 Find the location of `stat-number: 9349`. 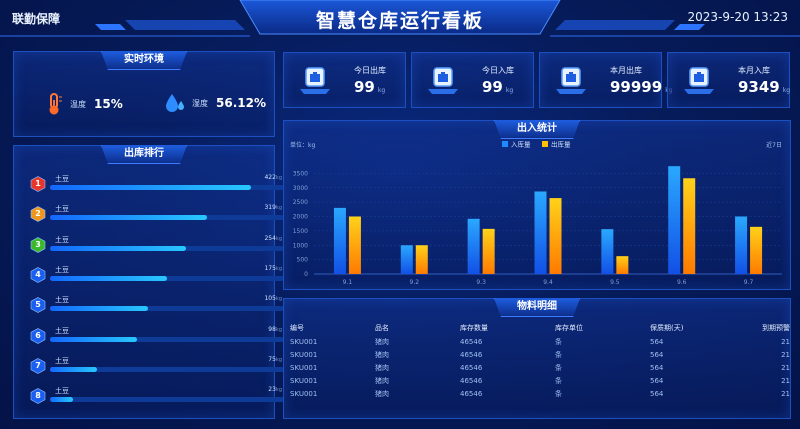

stat-number: 9349 is located at coordinates (759, 87).